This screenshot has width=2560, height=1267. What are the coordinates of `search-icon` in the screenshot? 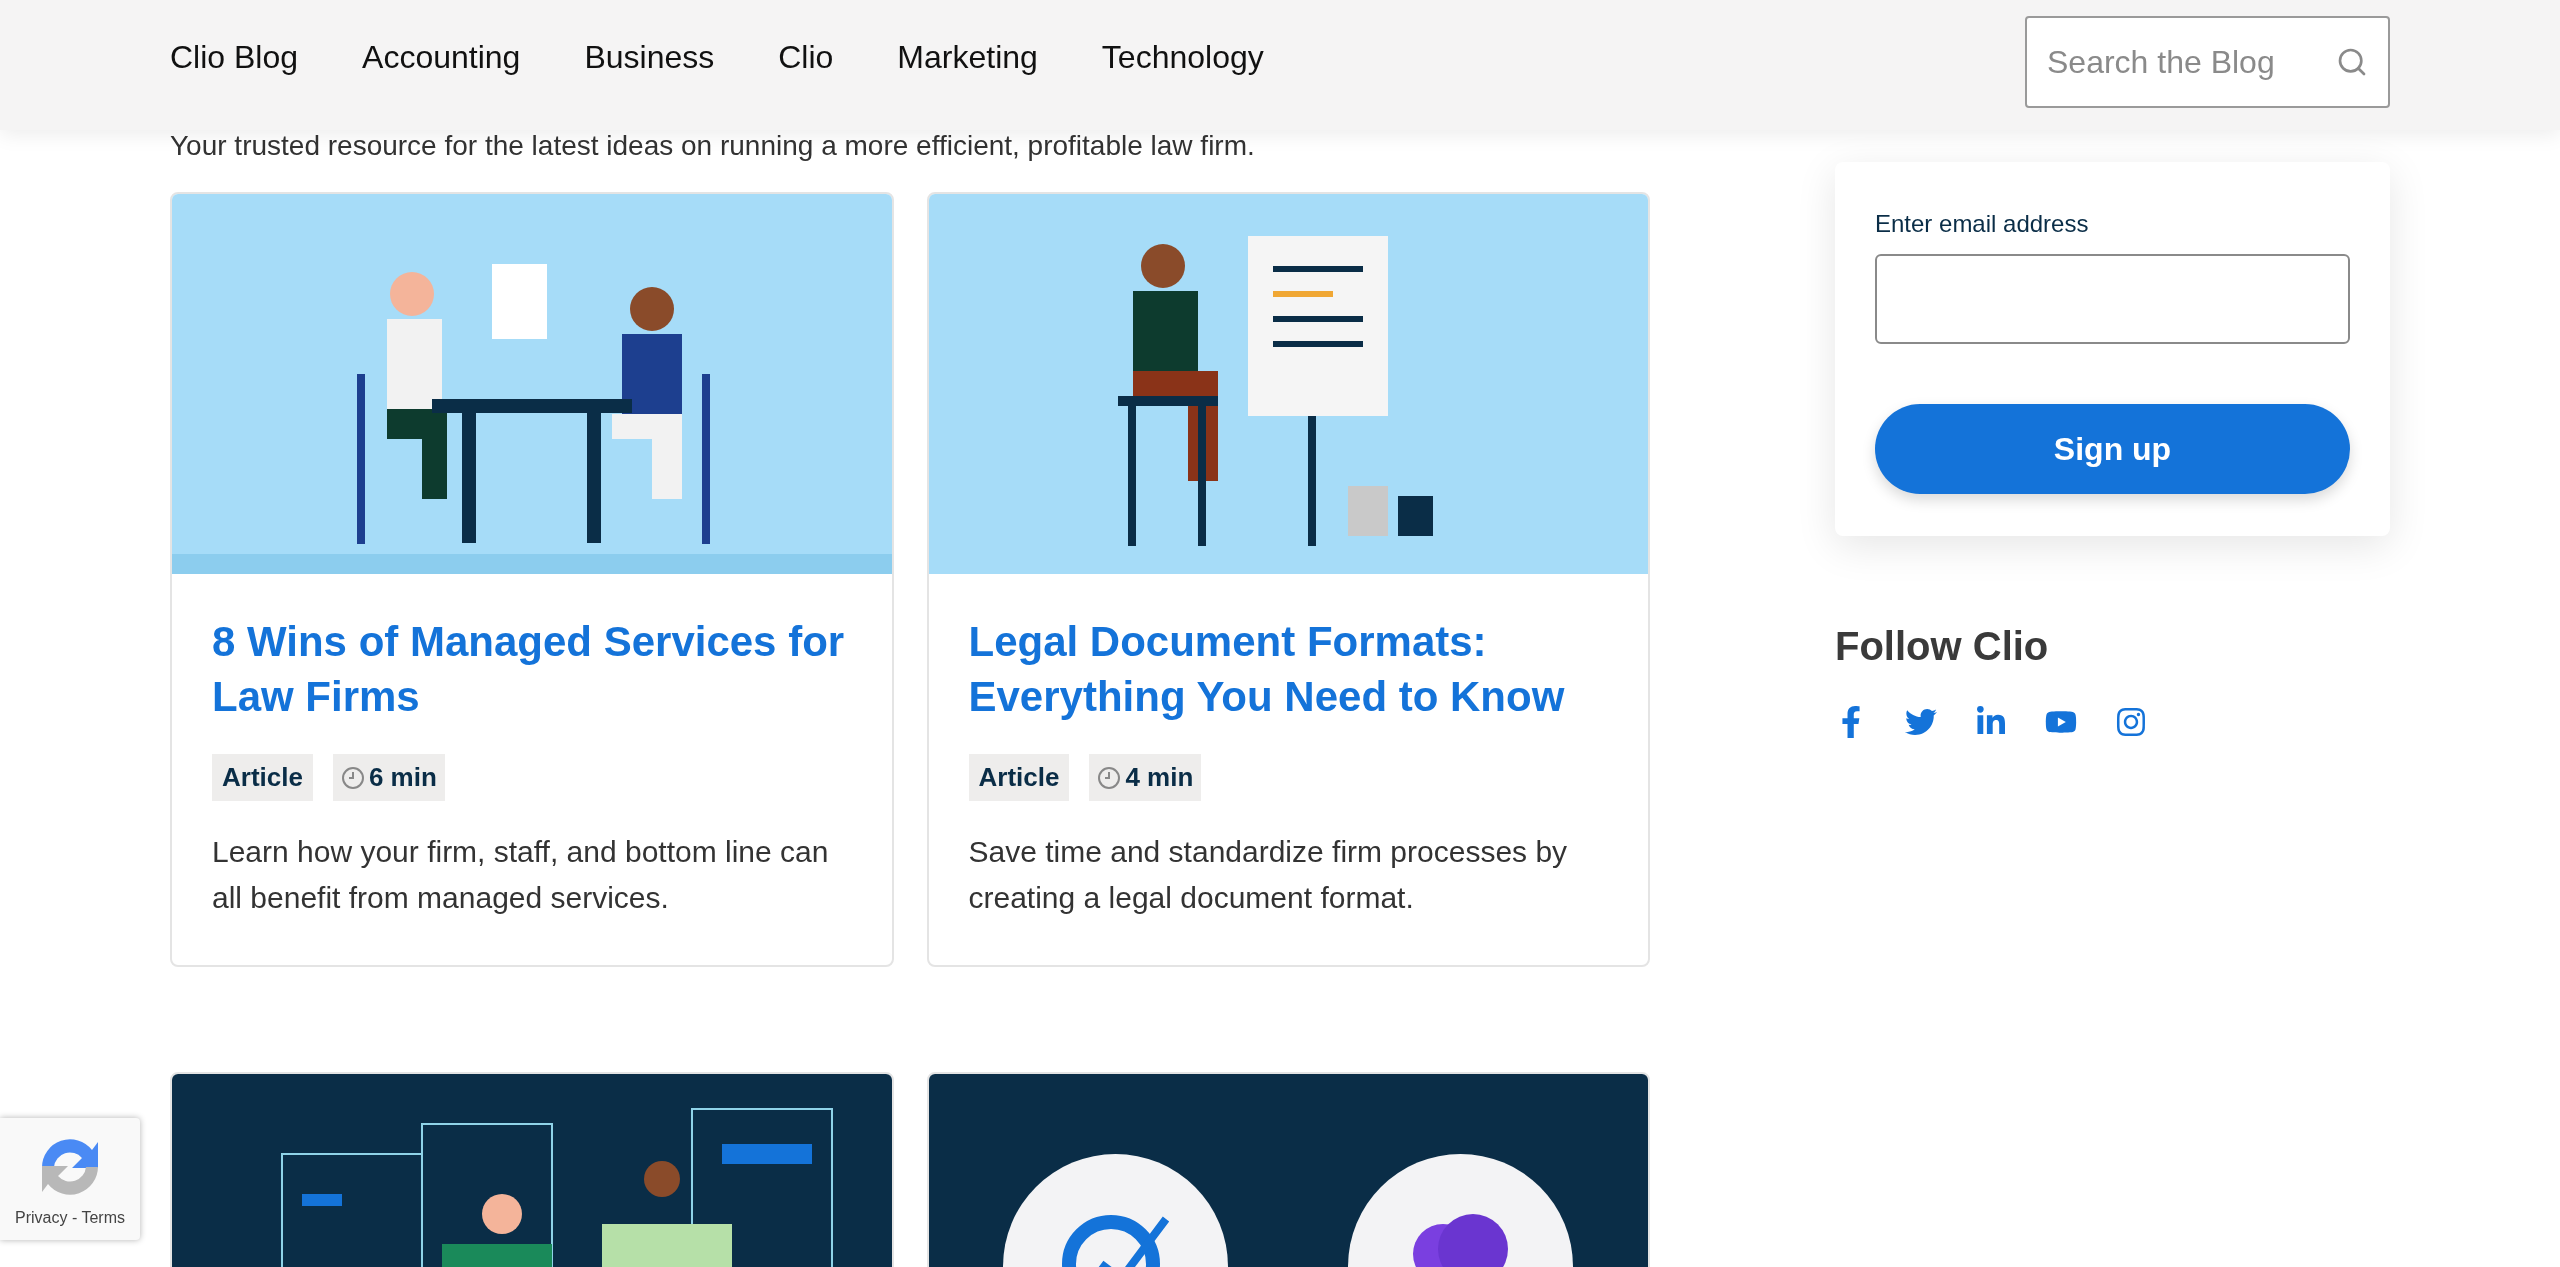 It's located at (2352, 62).